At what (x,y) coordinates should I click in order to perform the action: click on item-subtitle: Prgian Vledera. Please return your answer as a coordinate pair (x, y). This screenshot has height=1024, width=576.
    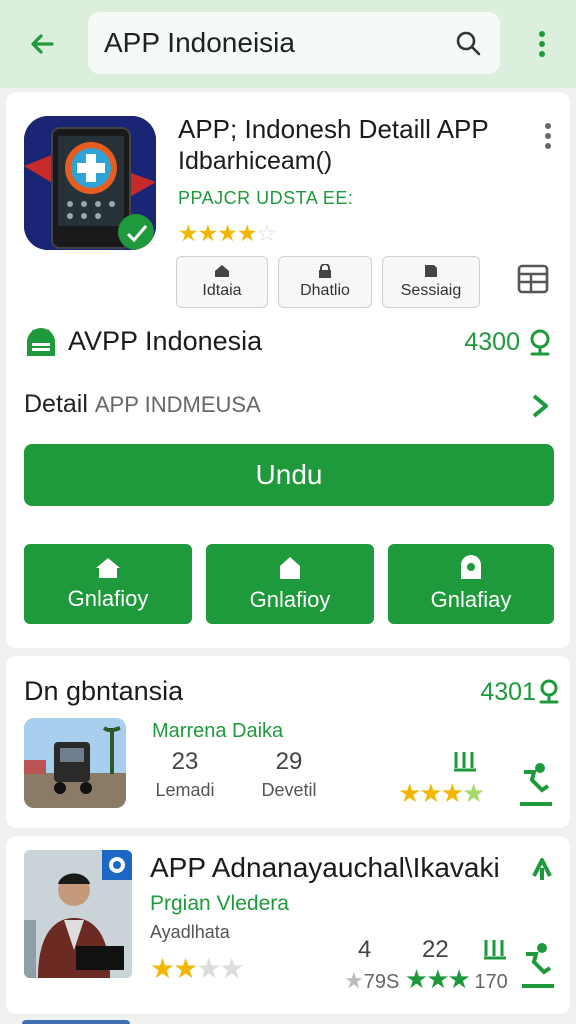
    Looking at the image, I should click on (219, 903).